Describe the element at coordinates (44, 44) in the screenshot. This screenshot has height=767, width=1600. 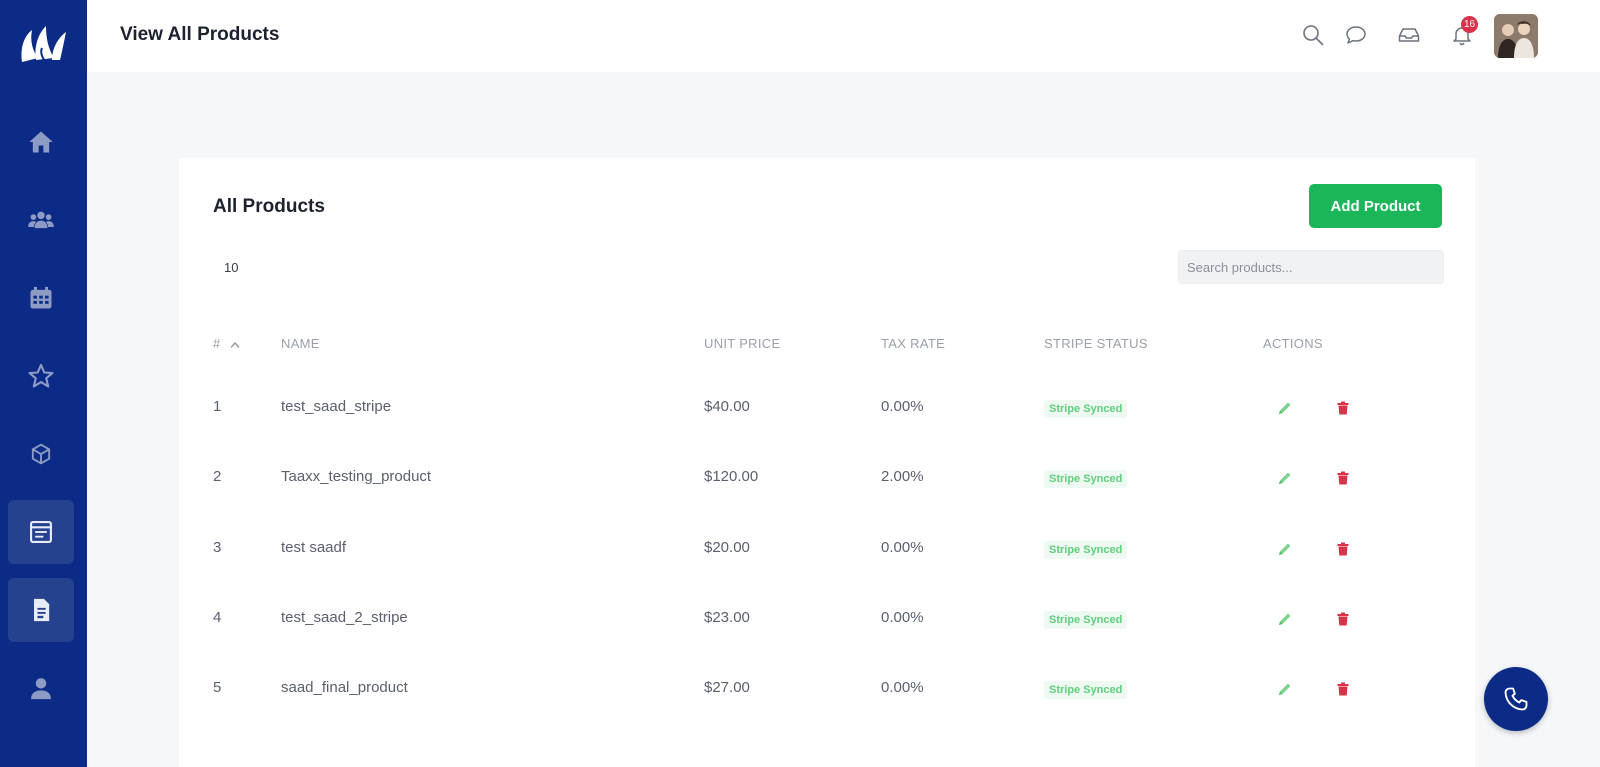
I see `brand-logo` at that location.